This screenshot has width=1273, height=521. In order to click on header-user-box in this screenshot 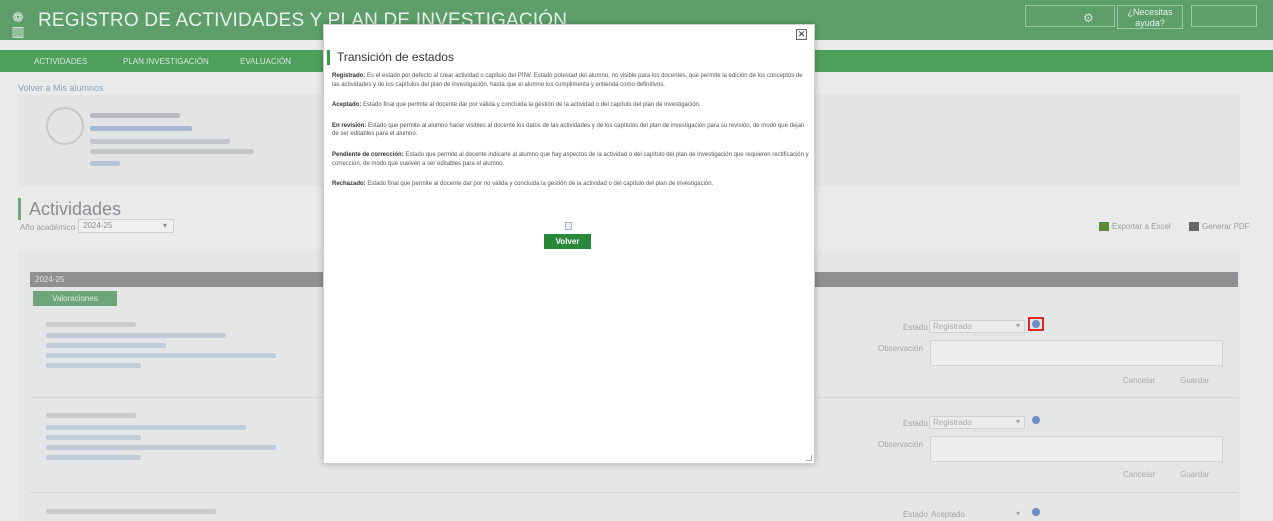, I will do `click(1070, 16)`.